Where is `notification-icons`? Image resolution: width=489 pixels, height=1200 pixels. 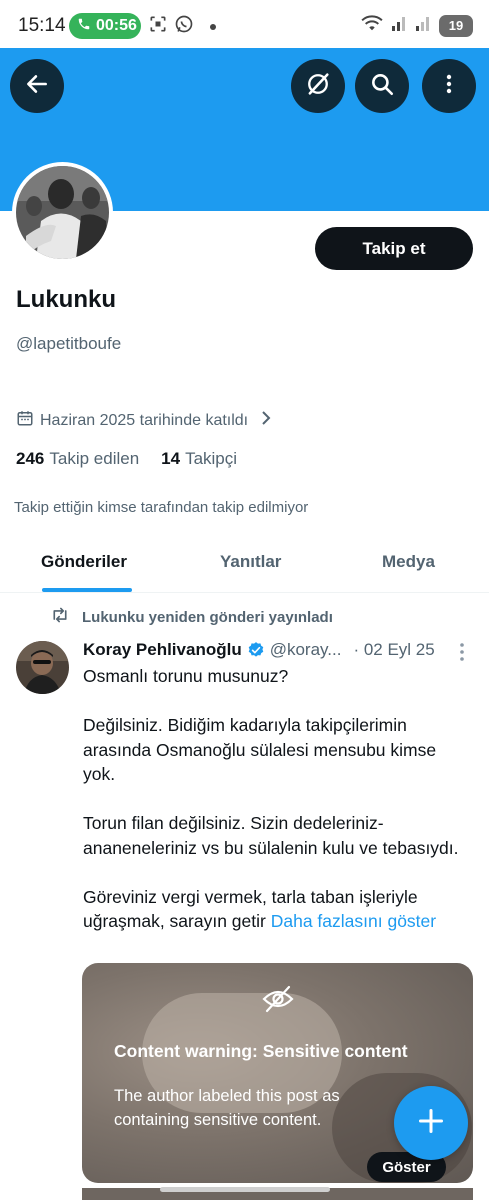
notification-icons is located at coordinates (182, 26).